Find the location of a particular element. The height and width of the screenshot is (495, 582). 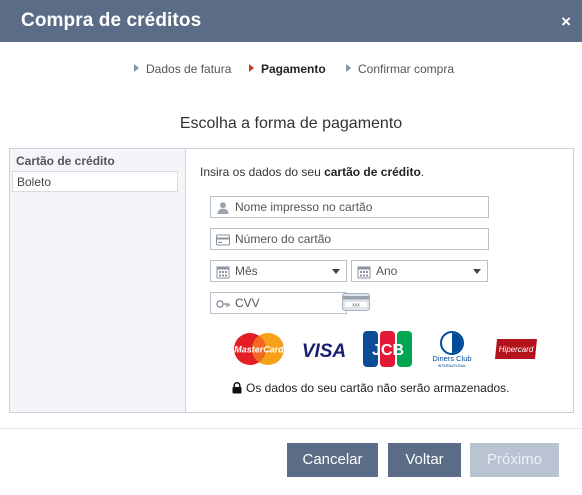

visa-text: VISA is located at coordinates (324, 351).